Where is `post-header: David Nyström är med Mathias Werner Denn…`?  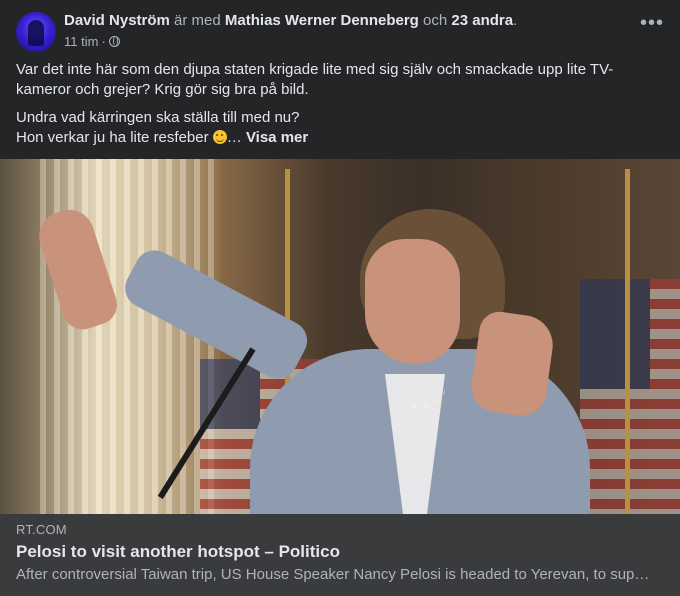 post-header: David Nyström är med Mathias Werner Denn… is located at coordinates (340, 33).